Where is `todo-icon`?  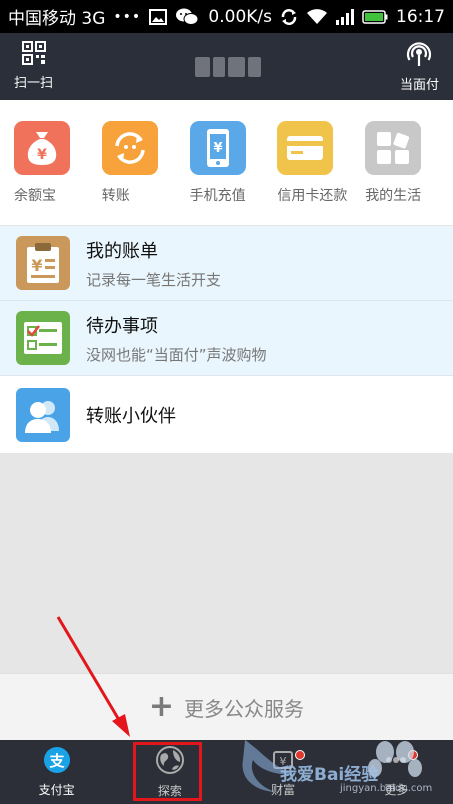 todo-icon is located at coordinates (43, 338).